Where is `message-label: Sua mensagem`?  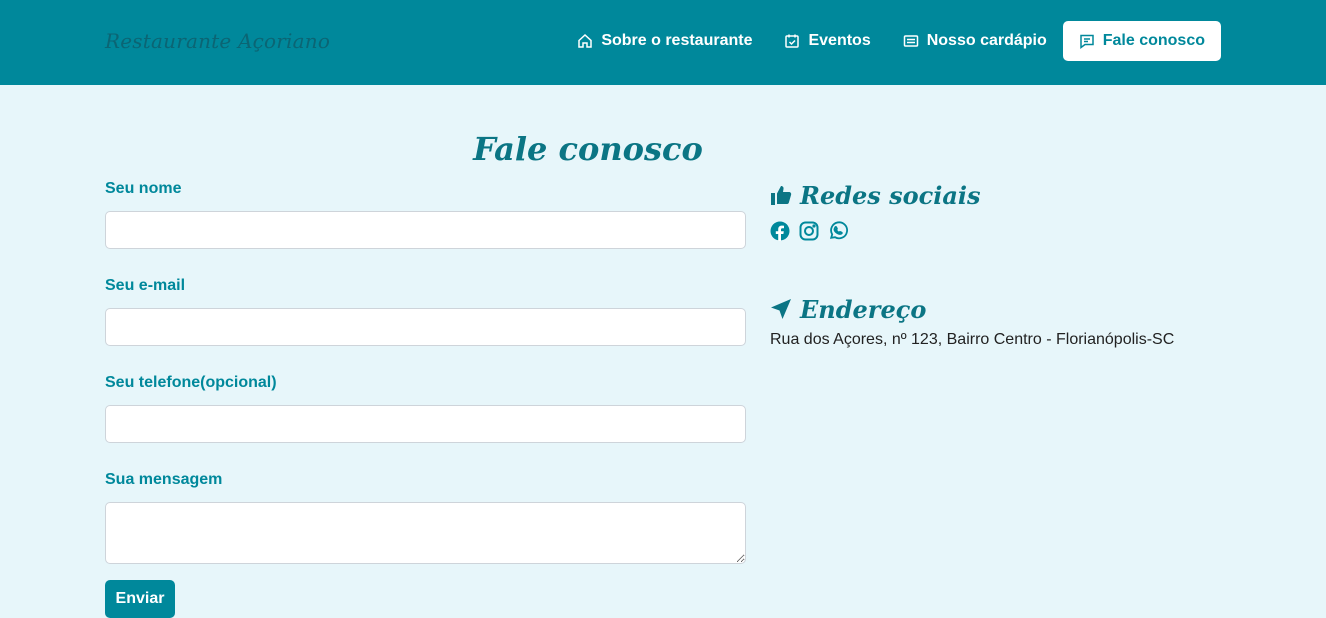
message-label: Sua mensagem is located at coordinates (164, 479).